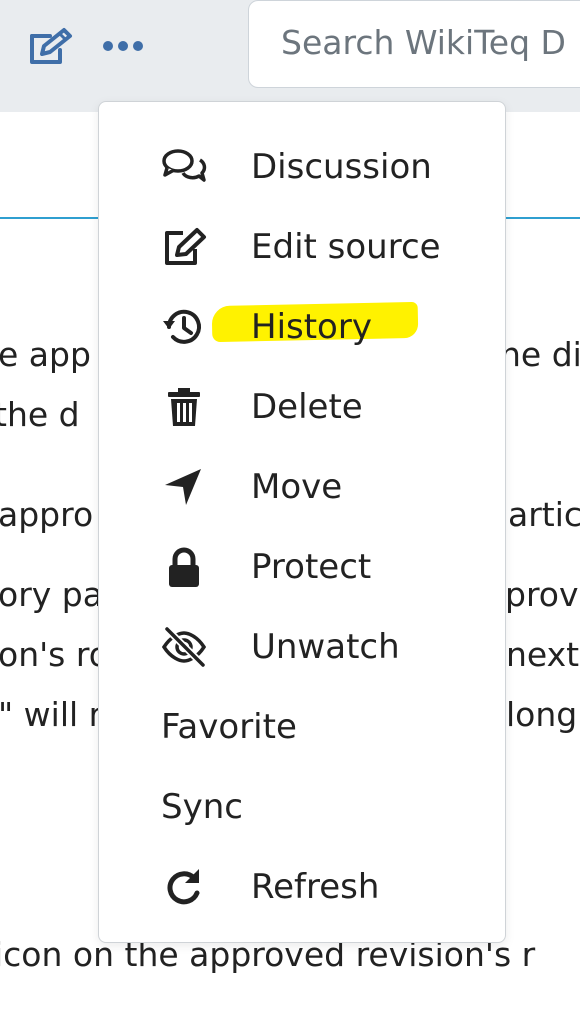 Image resolution: width=580 pixels, height=1015 pixels. I want to click on menu-item-favorite: Favorite, so click(302, 727).